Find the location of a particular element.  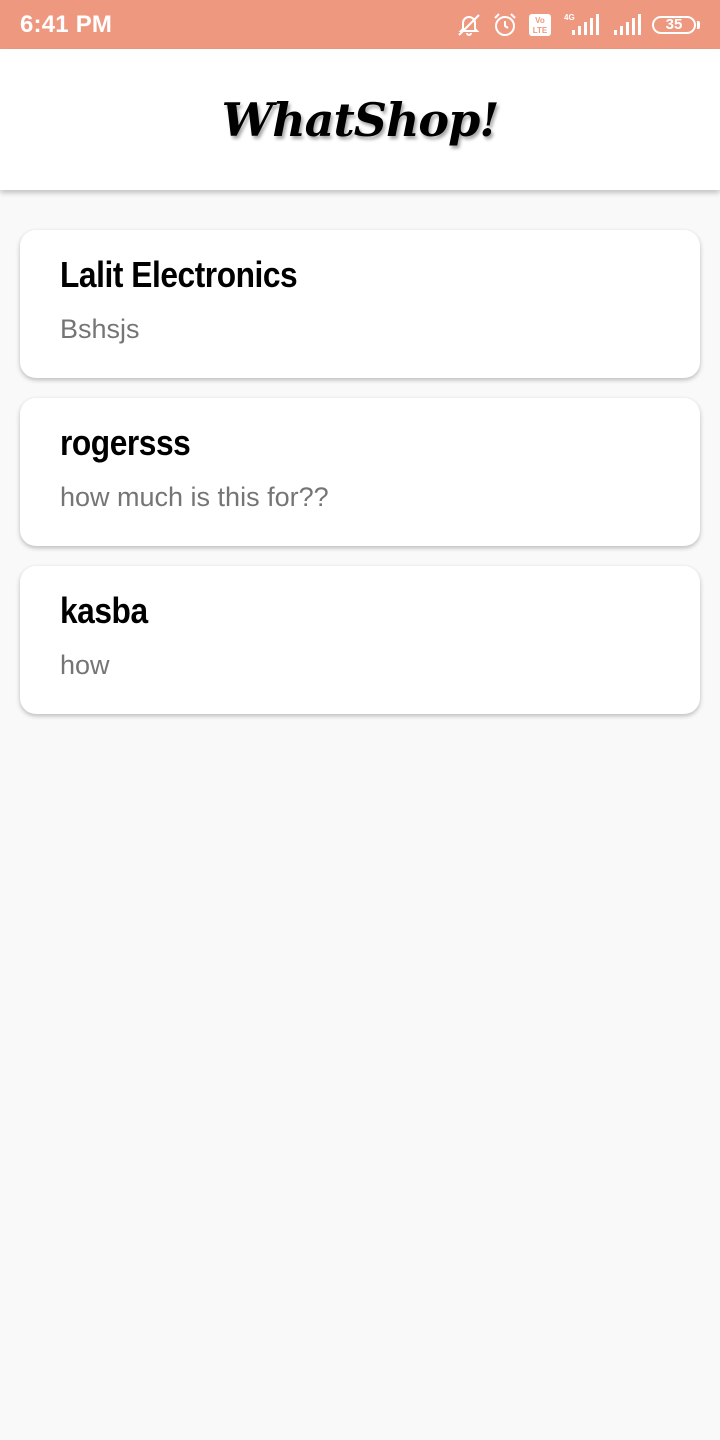

chat-last-message: Bshsjs is located at coordinates (100, 329).